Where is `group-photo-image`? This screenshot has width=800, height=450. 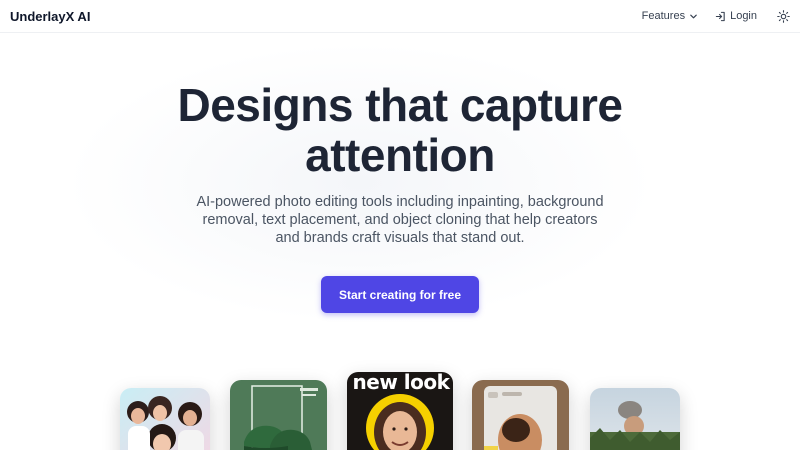
group-photo-image is located at coordinates (165, 419).